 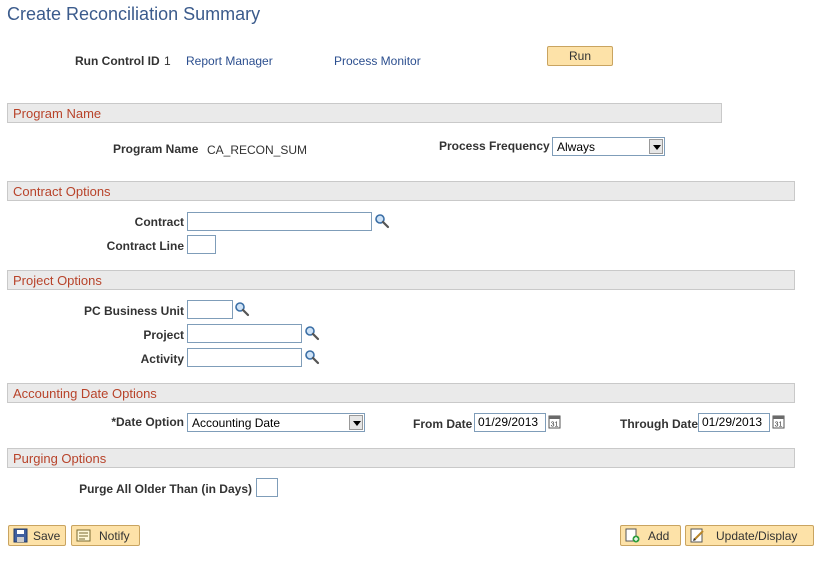 What do you see at coordinates (134, 14) in the screenshot?
I see `page-title: Create Reconciliation Summary` at bounding box center [134, 14].